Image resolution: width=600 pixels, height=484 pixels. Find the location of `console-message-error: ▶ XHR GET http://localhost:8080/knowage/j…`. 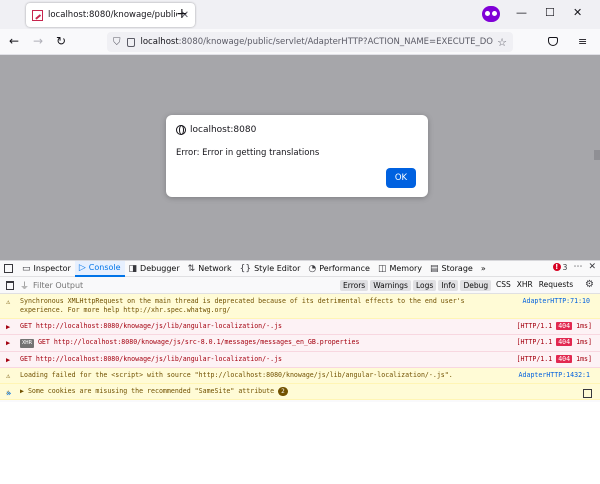

console-message-error: ▶ XHR GET http://localhost:8080/knowage/j… is located at coordinates (300, 343).